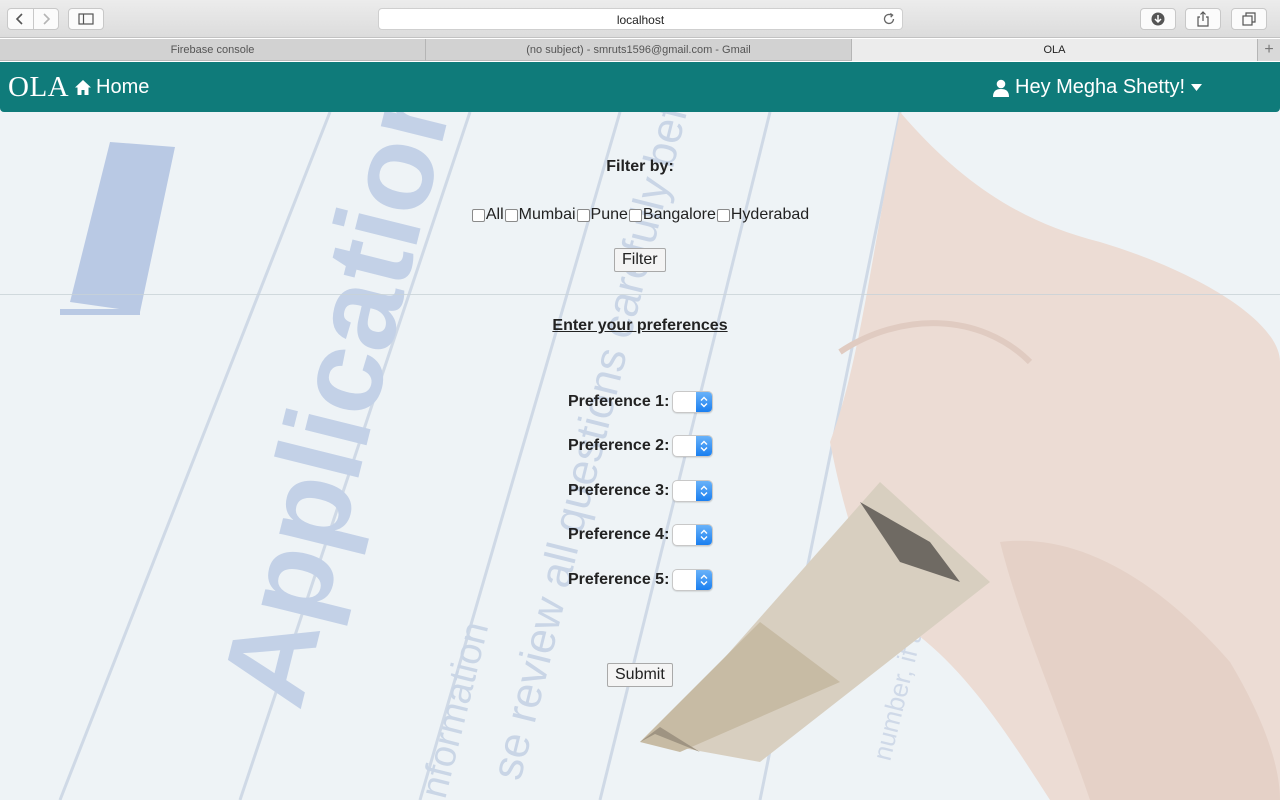 This screenshot has width=1280, height=800. I want to click on checkbox-hyderabad-label: Hyderabad, so click(770, 214).